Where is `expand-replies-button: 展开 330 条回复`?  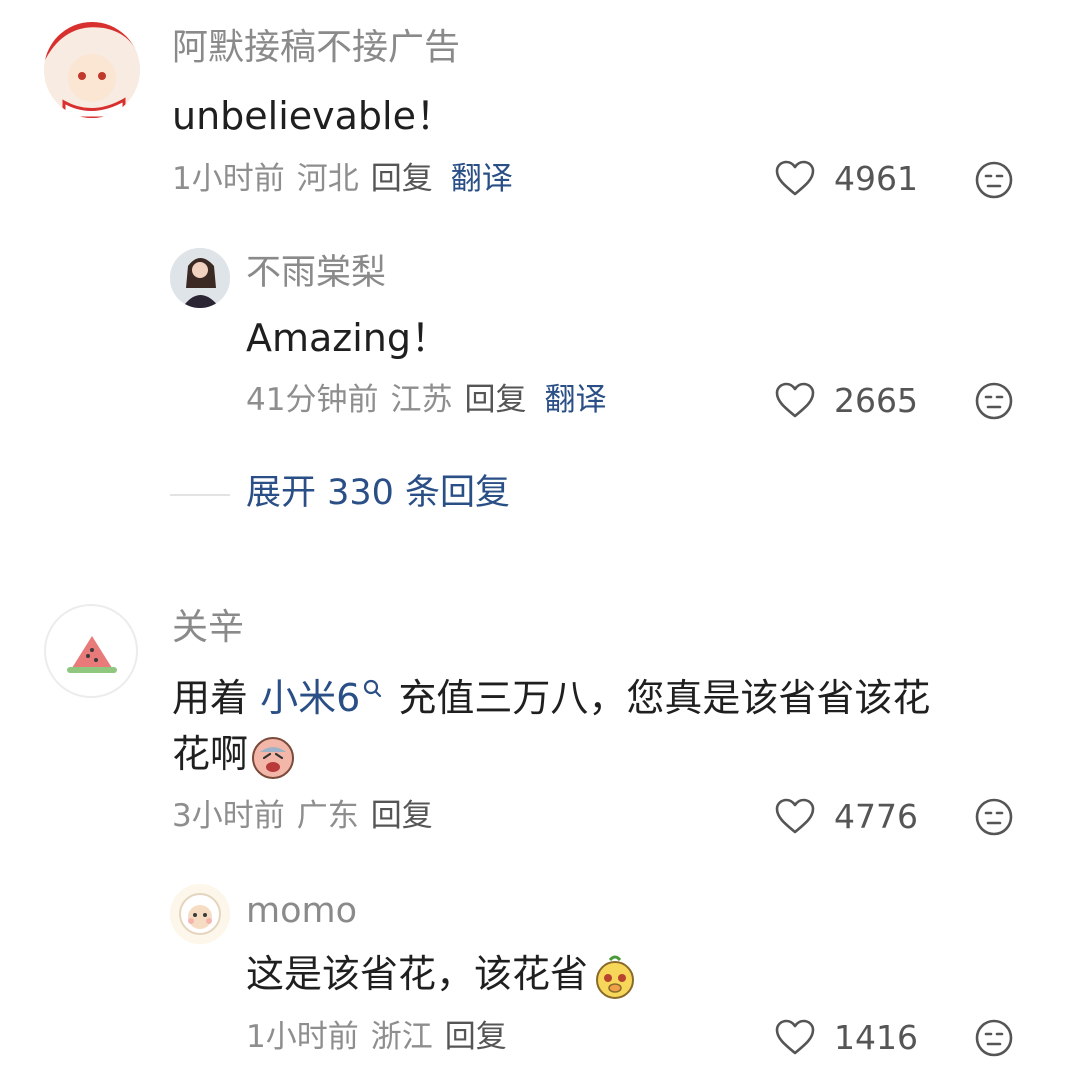
expand-replies-button: 展开 330 条回复 is located at coordinates (378, 493).